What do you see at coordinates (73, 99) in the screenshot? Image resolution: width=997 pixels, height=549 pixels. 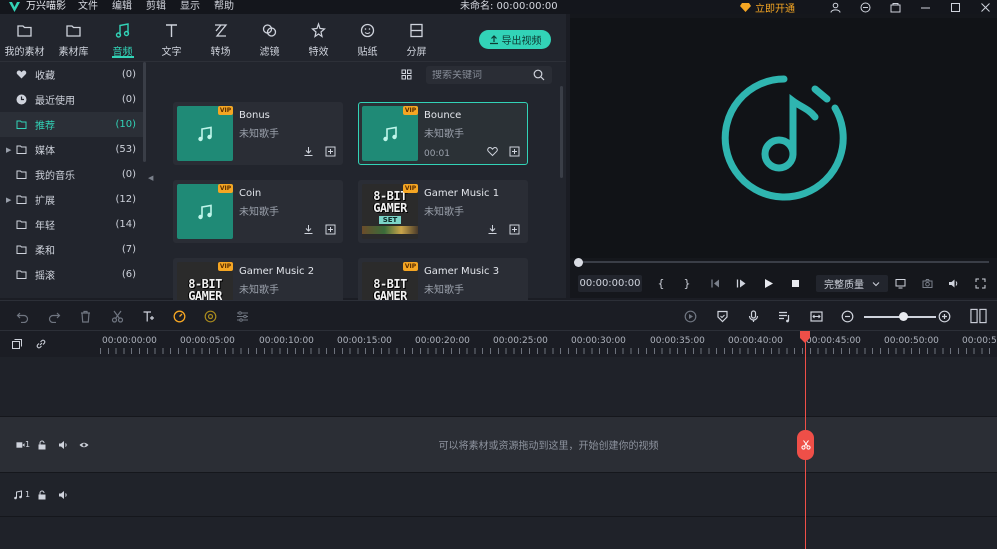 I see `sidebar-item-recent: 最近使用 (0)` at bounding box center [73, 99].